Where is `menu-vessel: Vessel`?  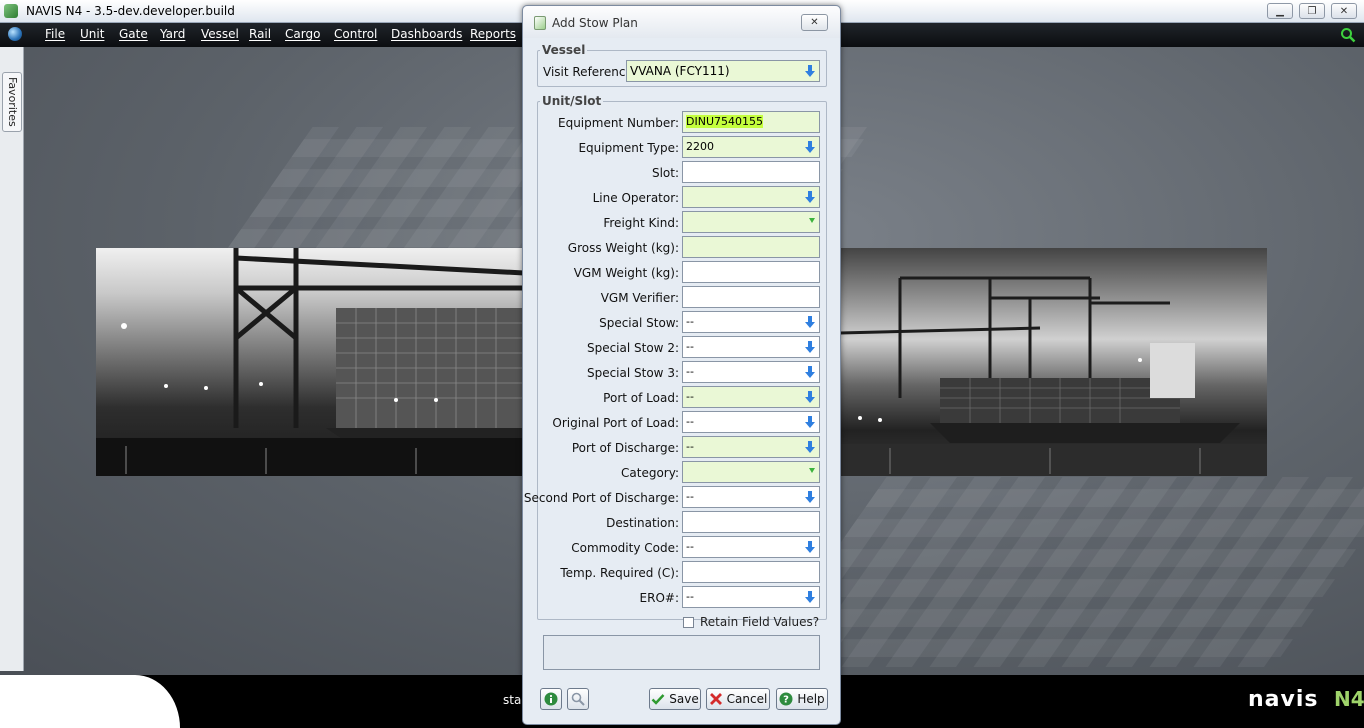
menu-vessel: Vessel is located at coordinates (220, 34).